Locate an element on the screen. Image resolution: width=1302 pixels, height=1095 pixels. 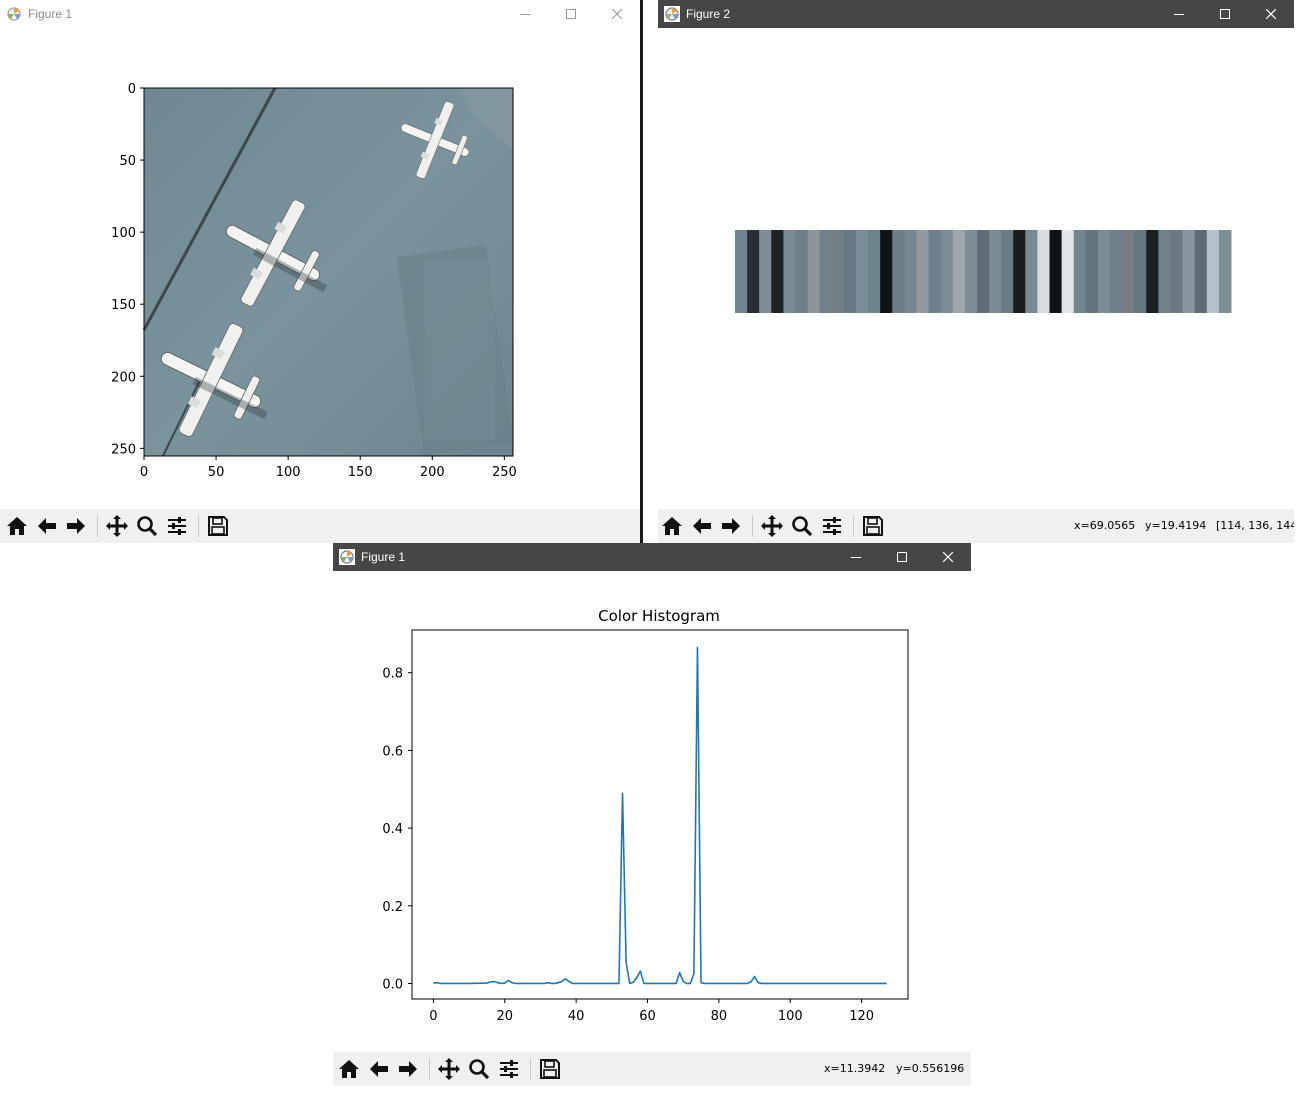
y-tick-label: 0.6 is located at coordinates (392, 751).